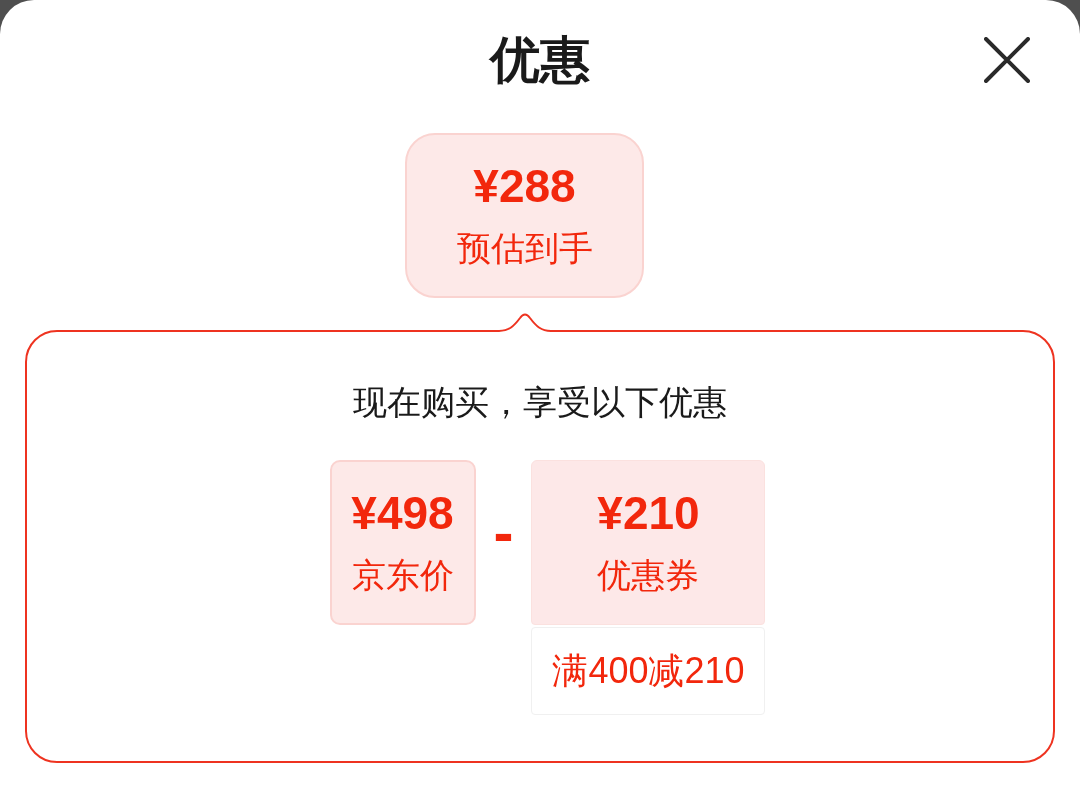  Describe the element at coordinates (540, 402) in the screenshot. I see `discount-heading: 现在购买，享受以下优惠` at that location.